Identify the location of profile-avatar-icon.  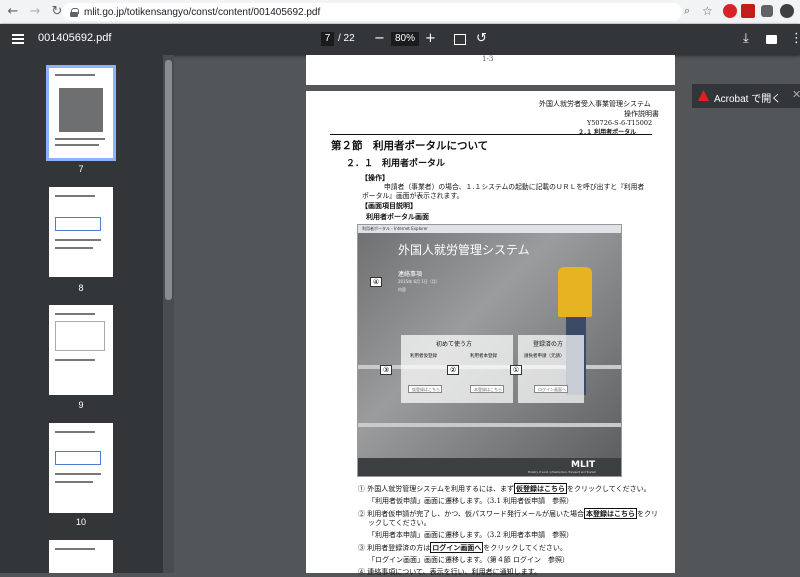
(787, 11).